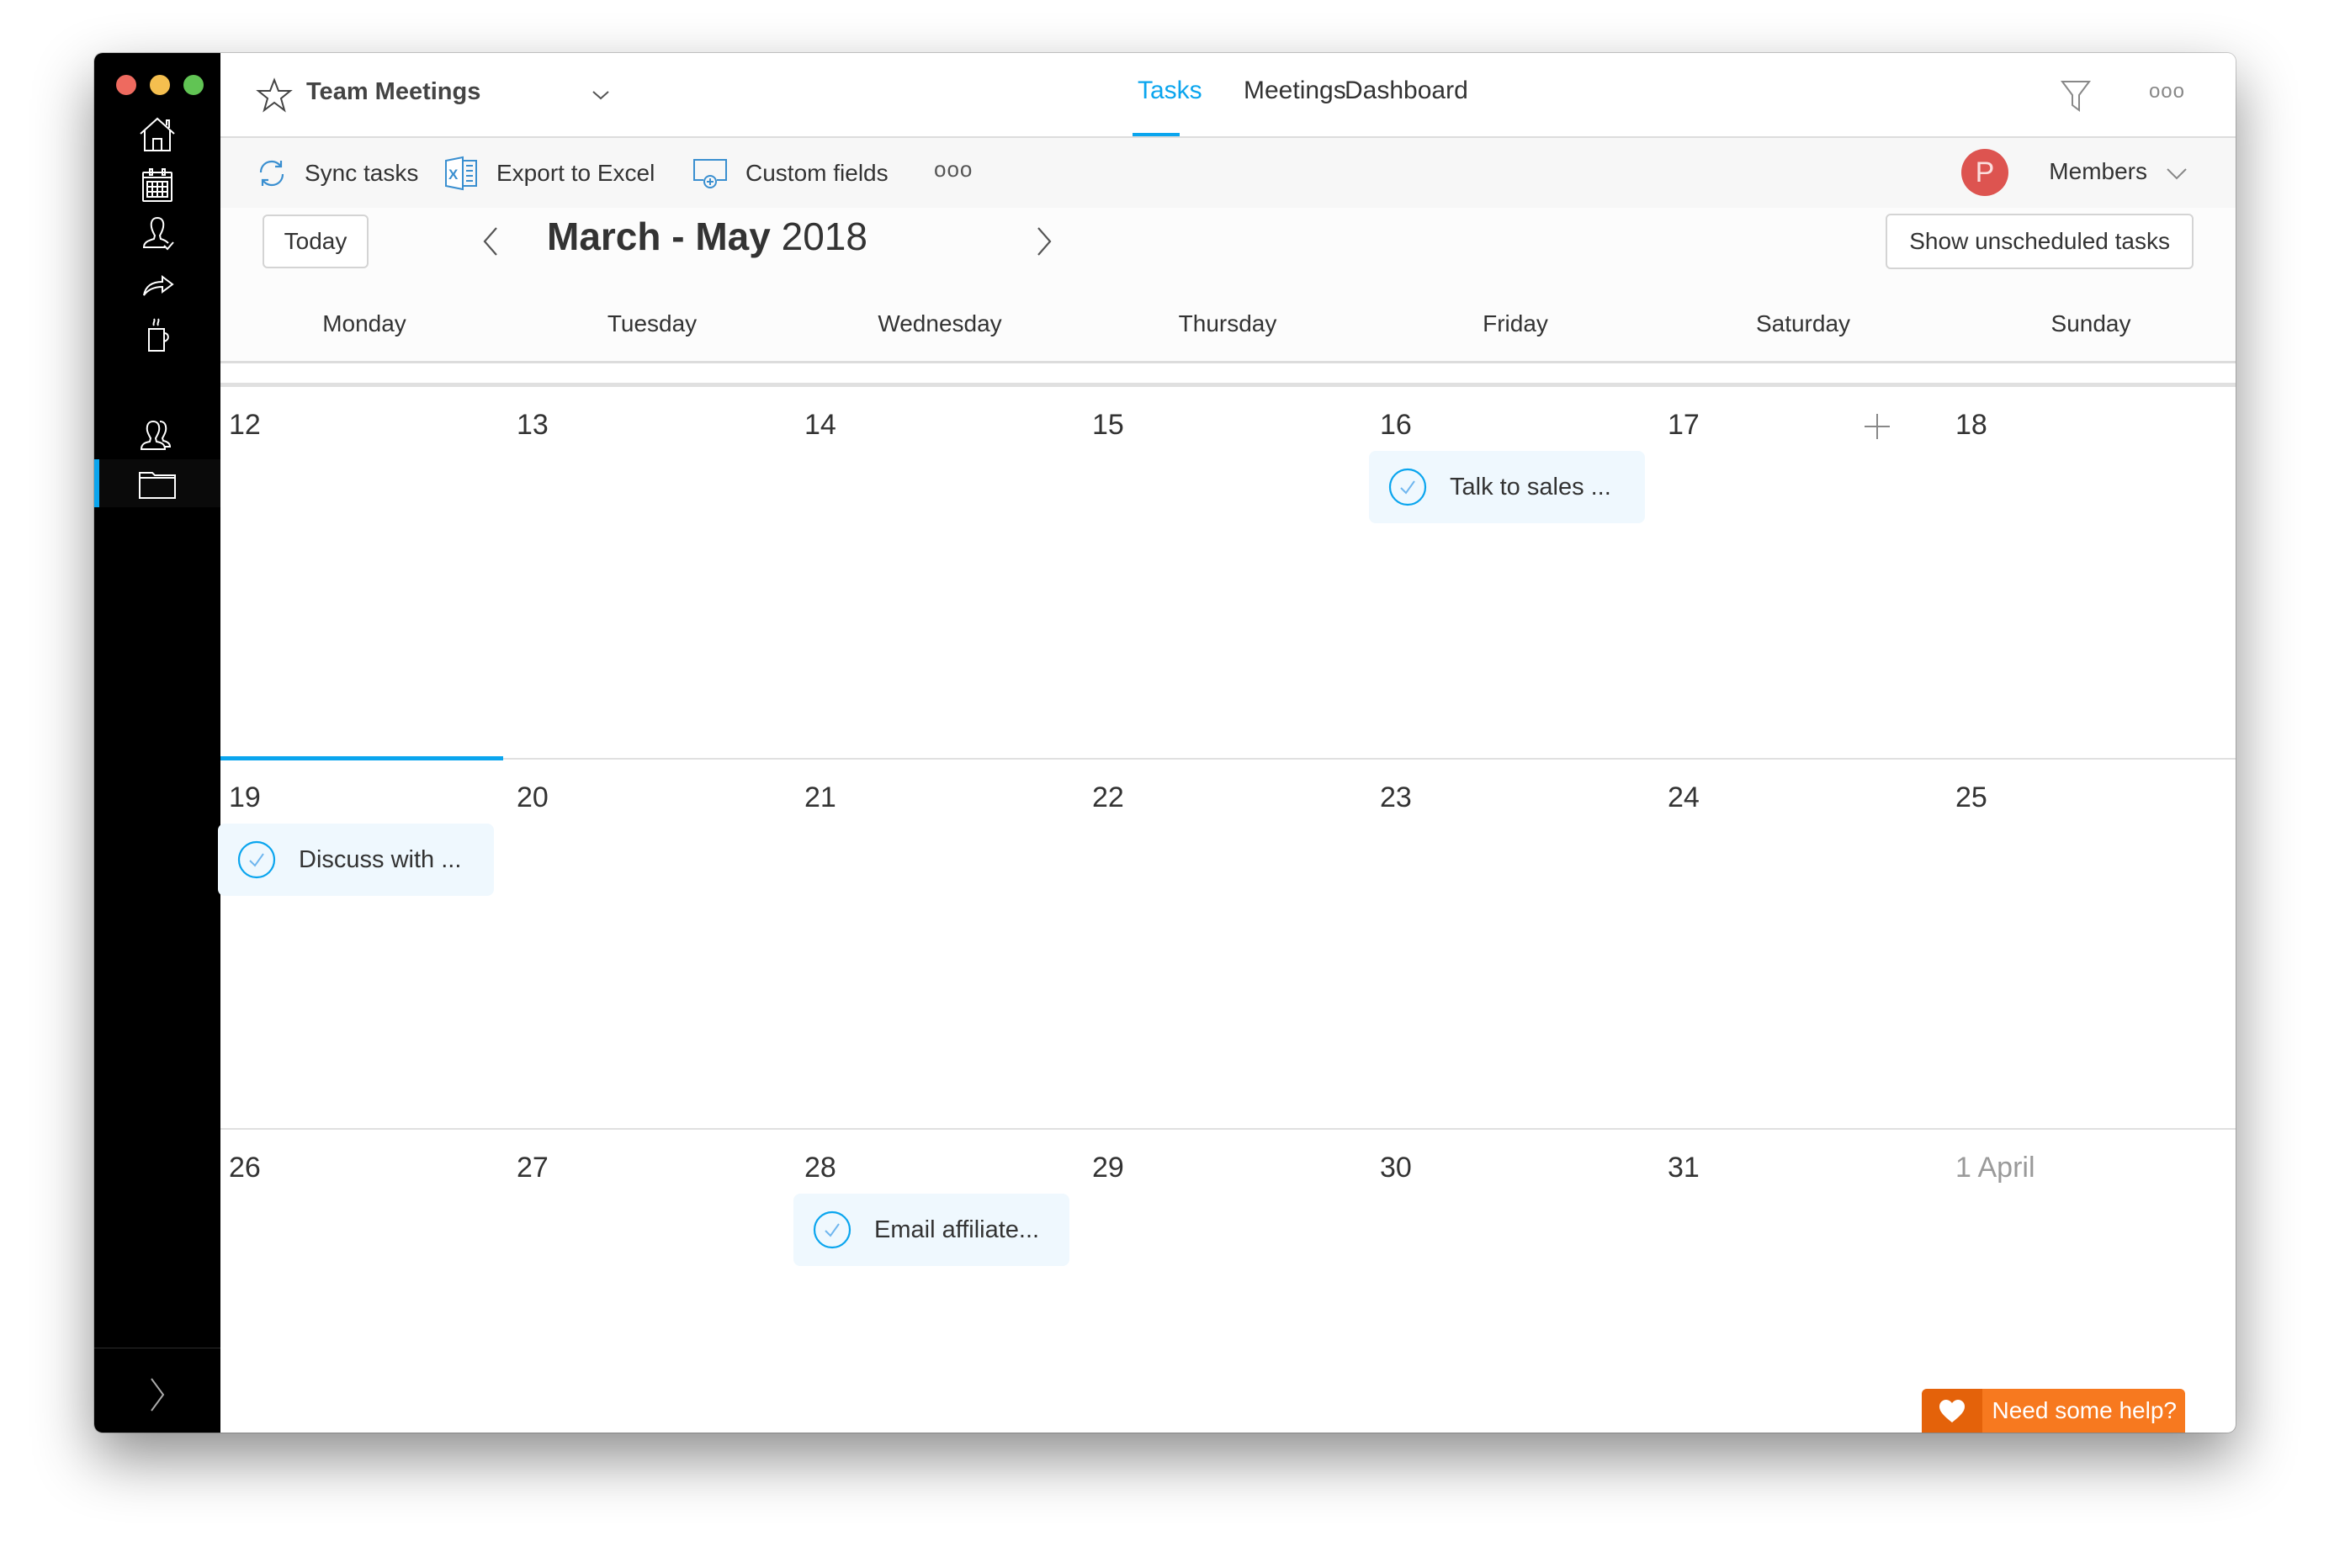  What do you see at coordinates (1515, 1281) in the screenshot?
I see `day-cell: 30` at bounding box center [1515, 1281].